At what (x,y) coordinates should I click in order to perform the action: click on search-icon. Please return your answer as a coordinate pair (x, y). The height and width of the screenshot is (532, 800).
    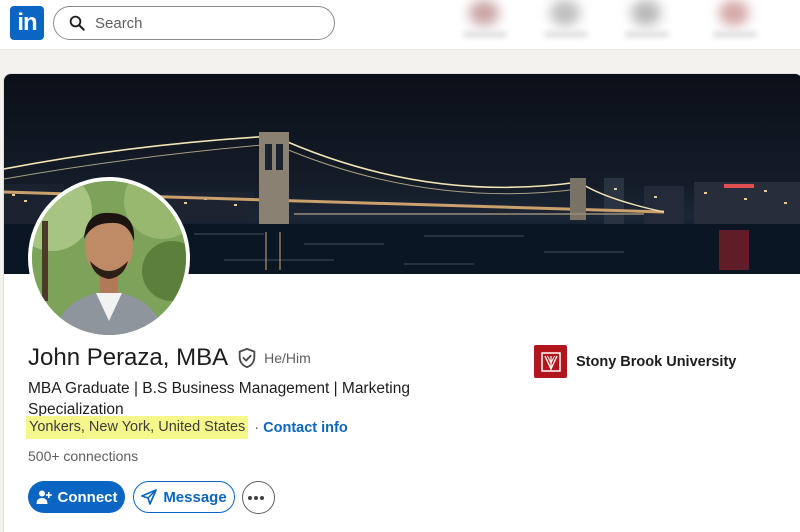
    Looking at the image, I should click on (77, 23).